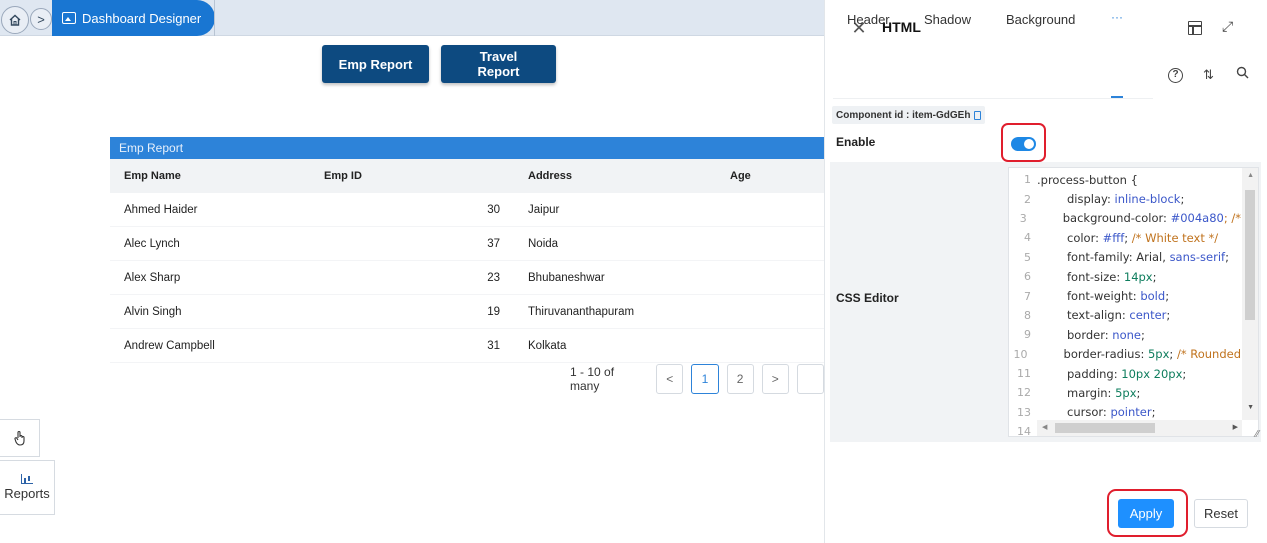 The height and width of the screenshot is (543, 1267). I want to click on bar-chart-icon, so click(27, 479).